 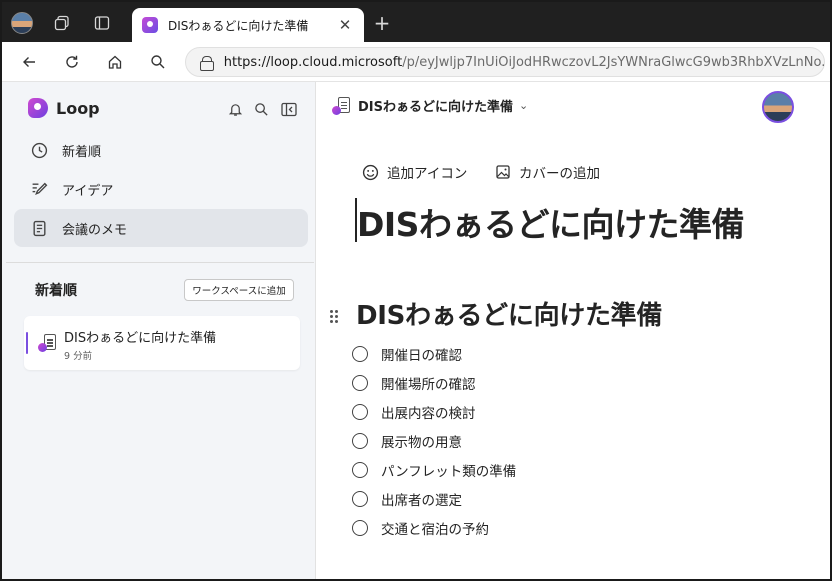 What do you see at coordinates (335, 317) in the screenshot?
I see `drag-handle-icon` at bounding box center [335, 317].